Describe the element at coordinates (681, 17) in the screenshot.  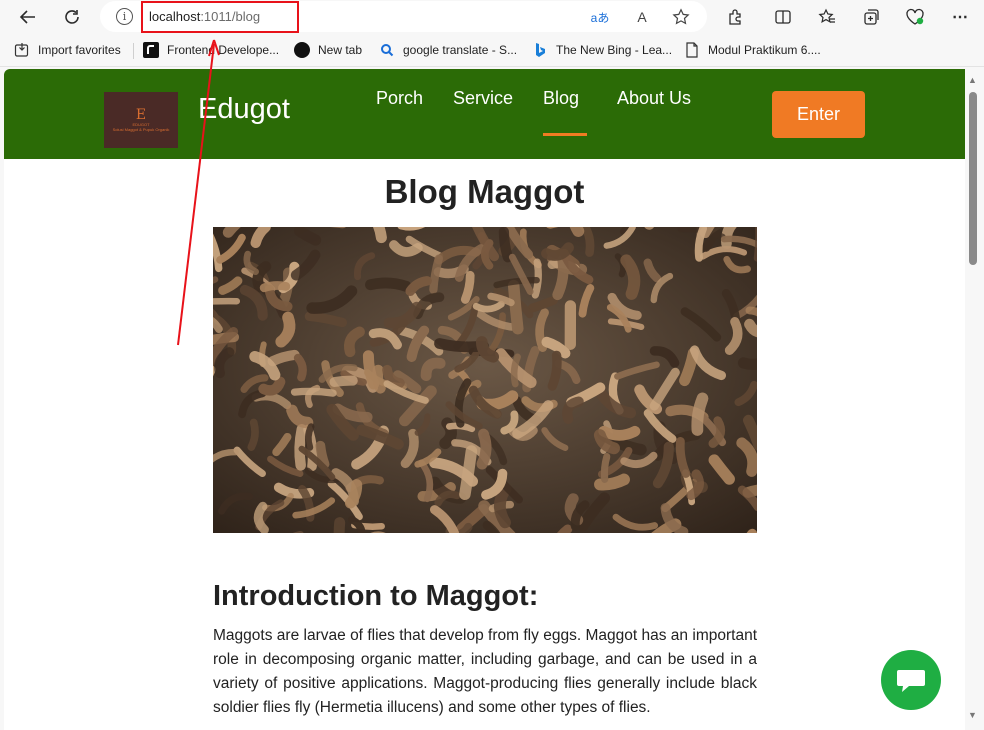
I see `favorite-star-icon` at that location.